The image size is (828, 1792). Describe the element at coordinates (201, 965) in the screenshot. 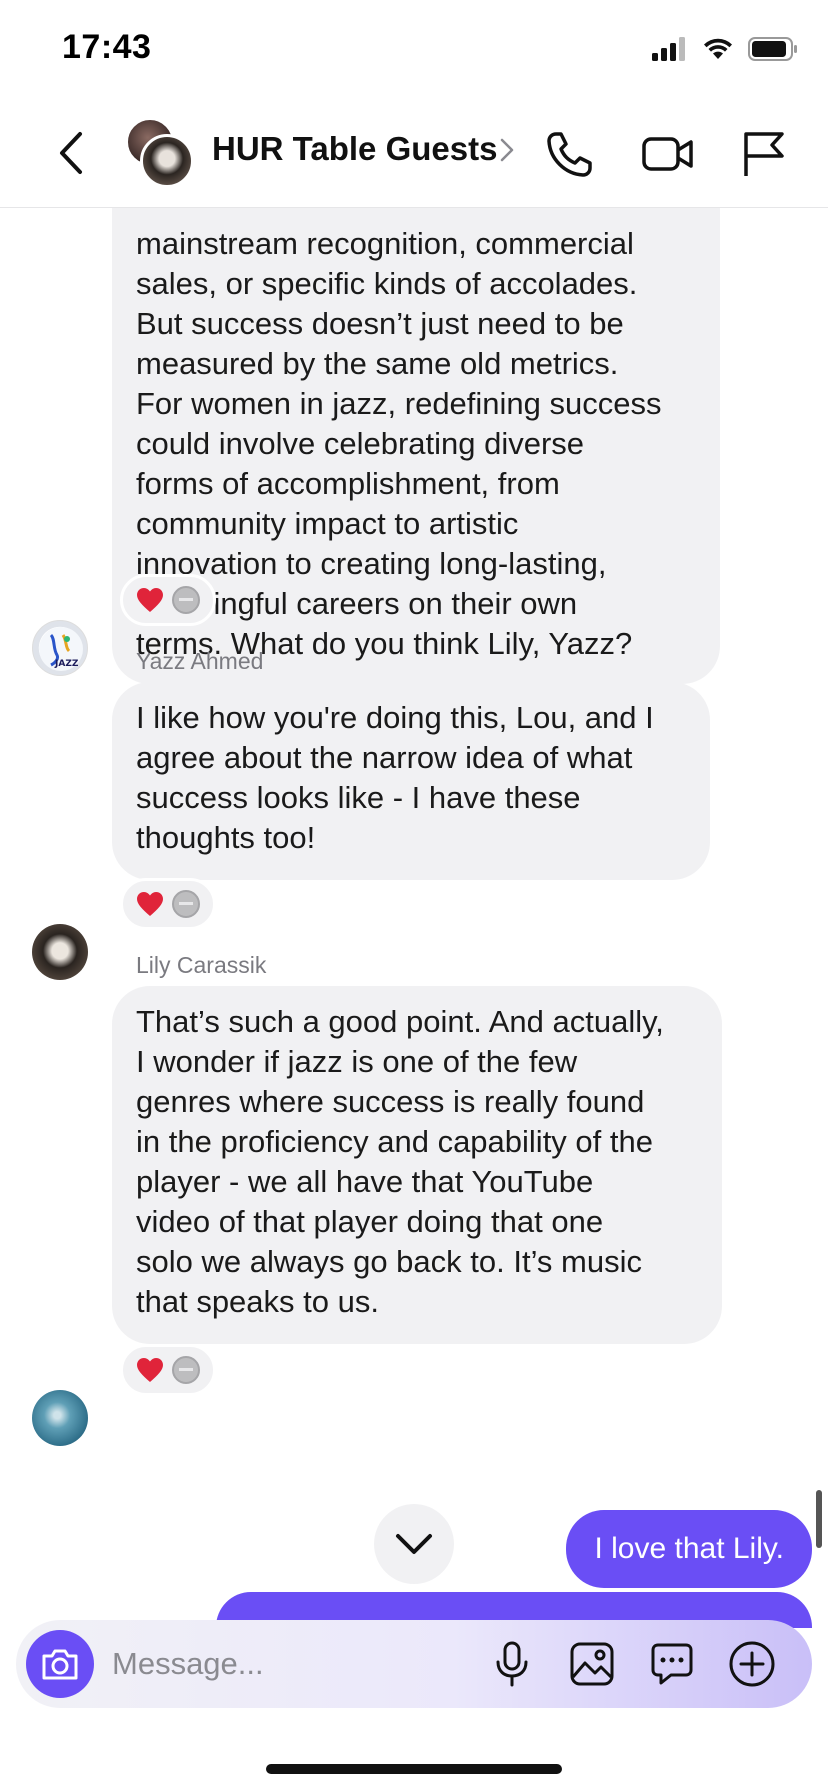

I see `sender-name: Lily Carassik` at that location.